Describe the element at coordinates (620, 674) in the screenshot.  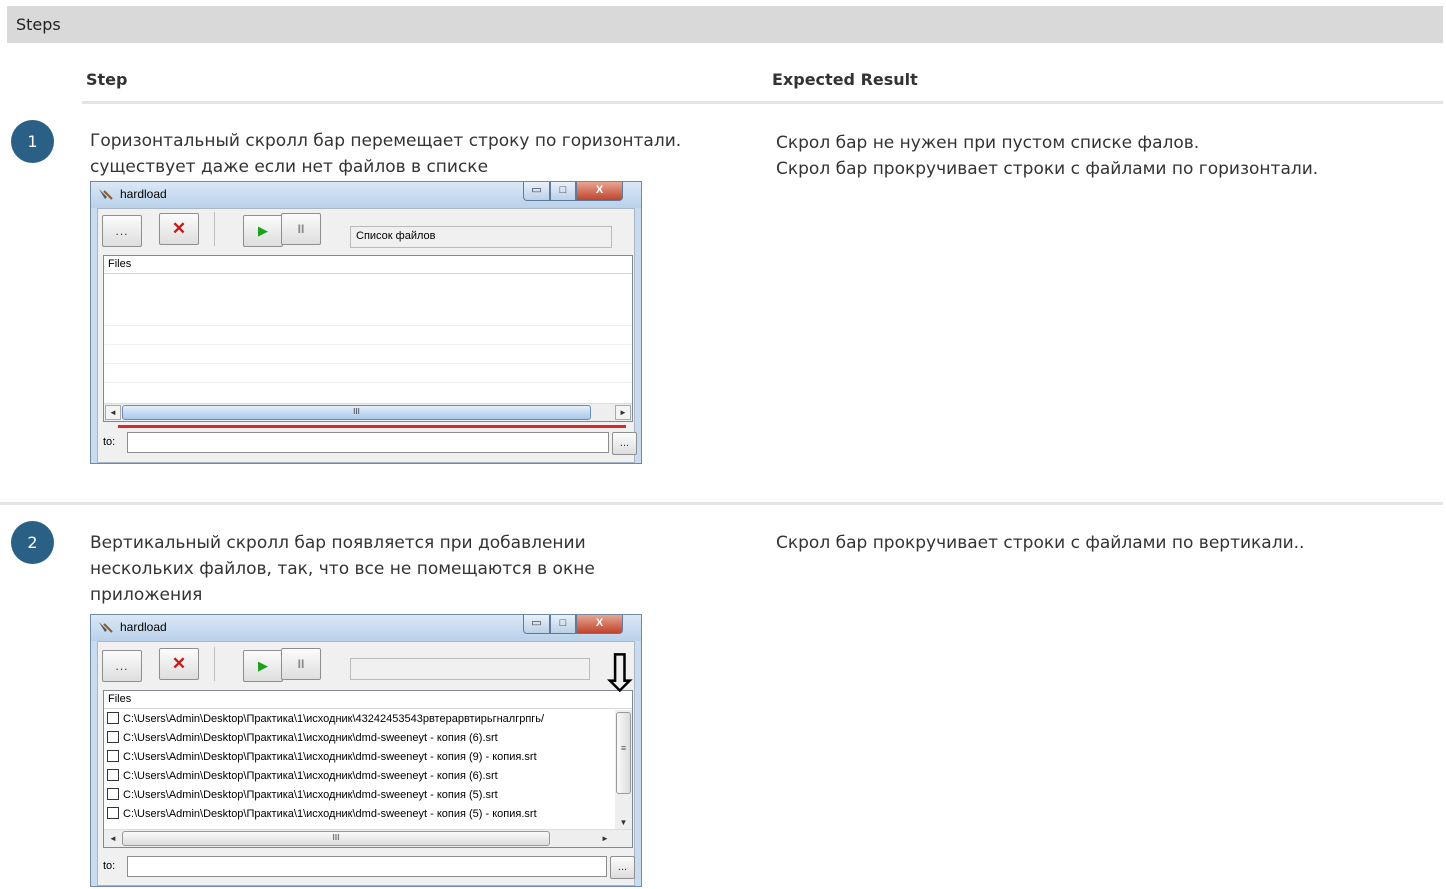
I see `down-arrow-annotation-icon: ⇩` at that location.